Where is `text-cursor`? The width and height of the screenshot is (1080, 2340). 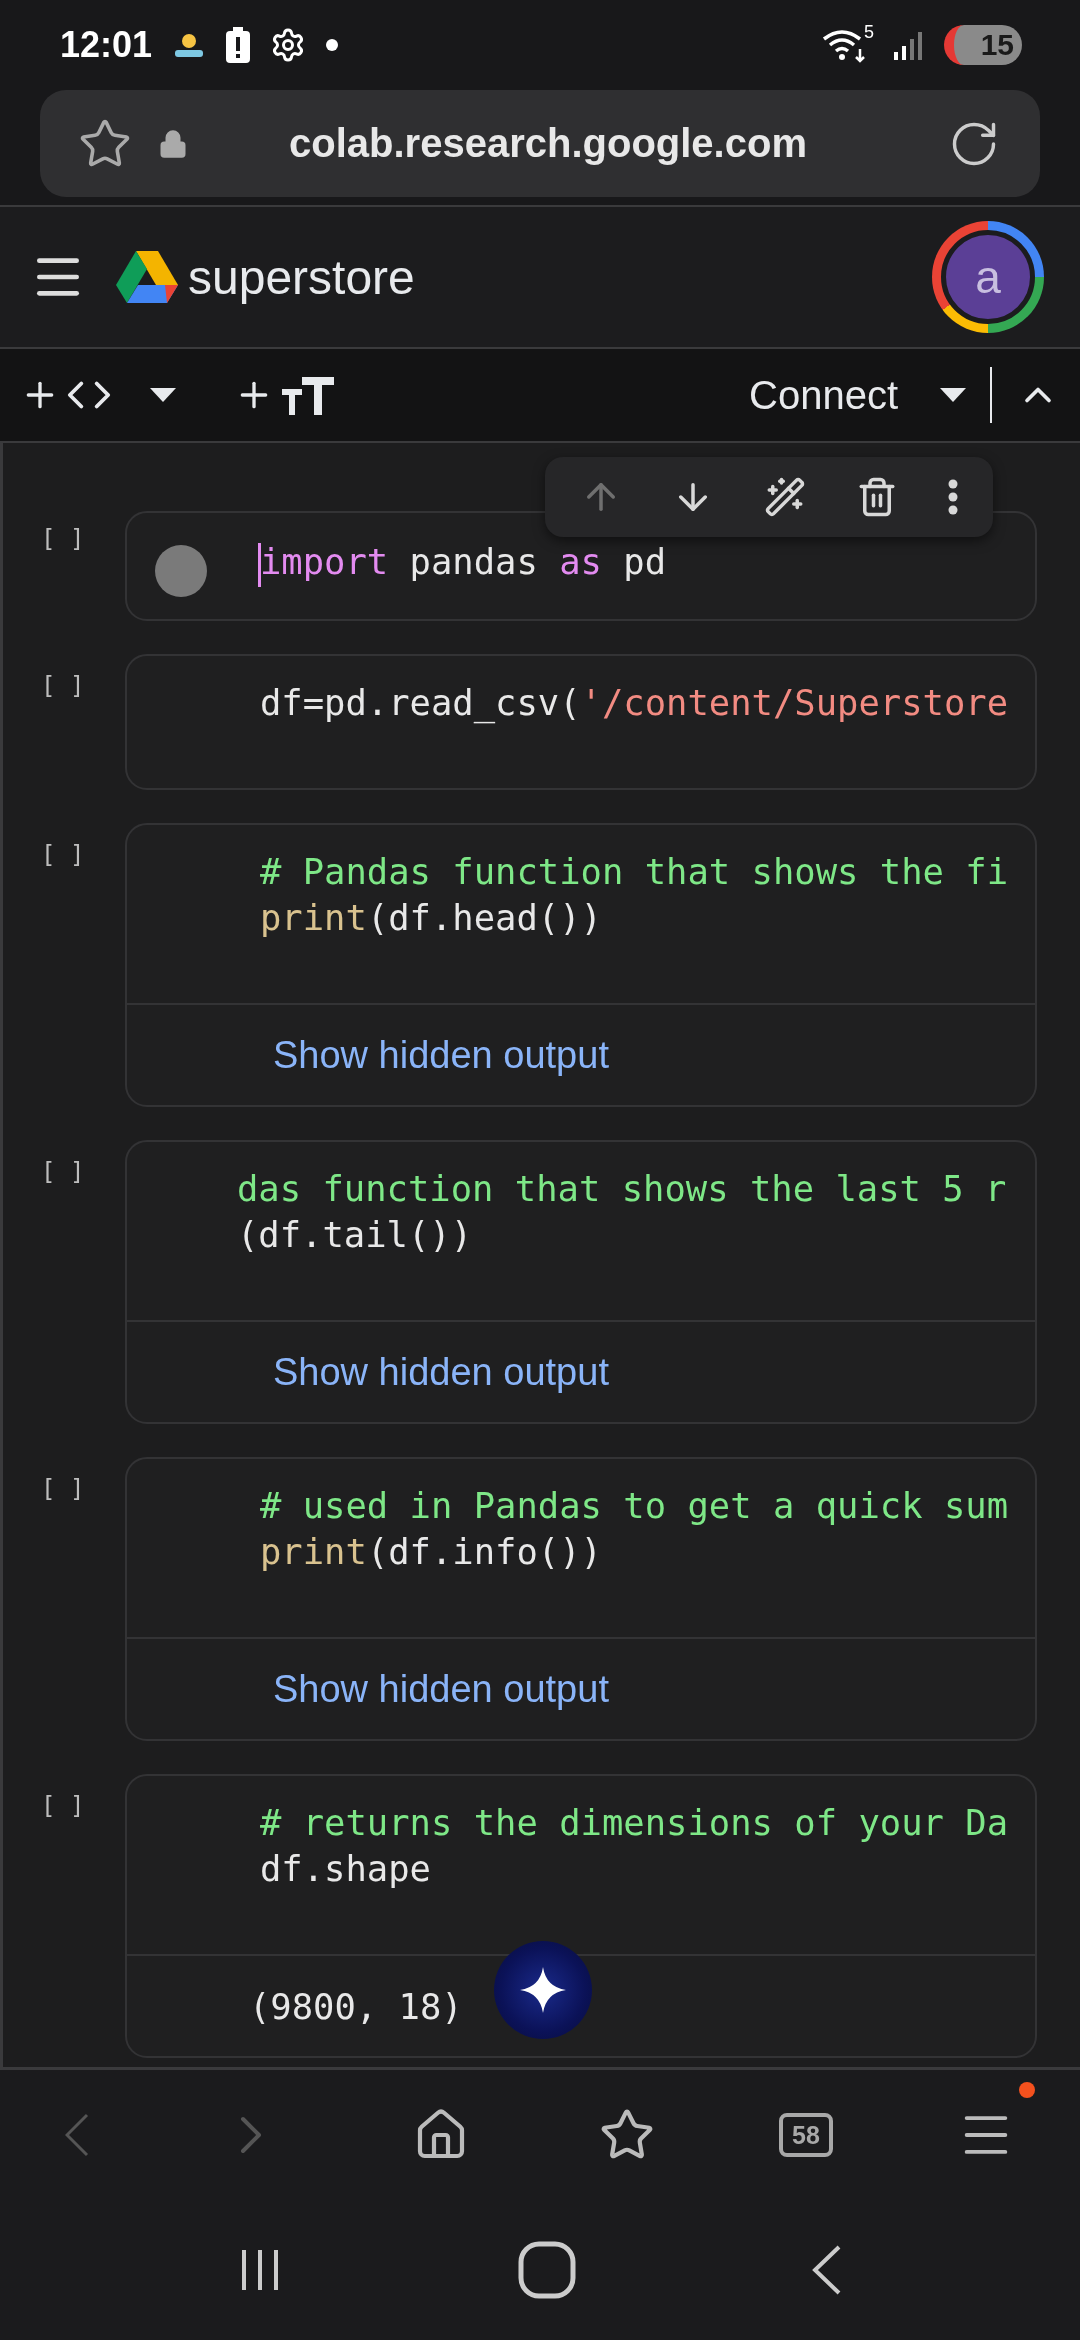 text-cursor is located at coordinates (259, 565).